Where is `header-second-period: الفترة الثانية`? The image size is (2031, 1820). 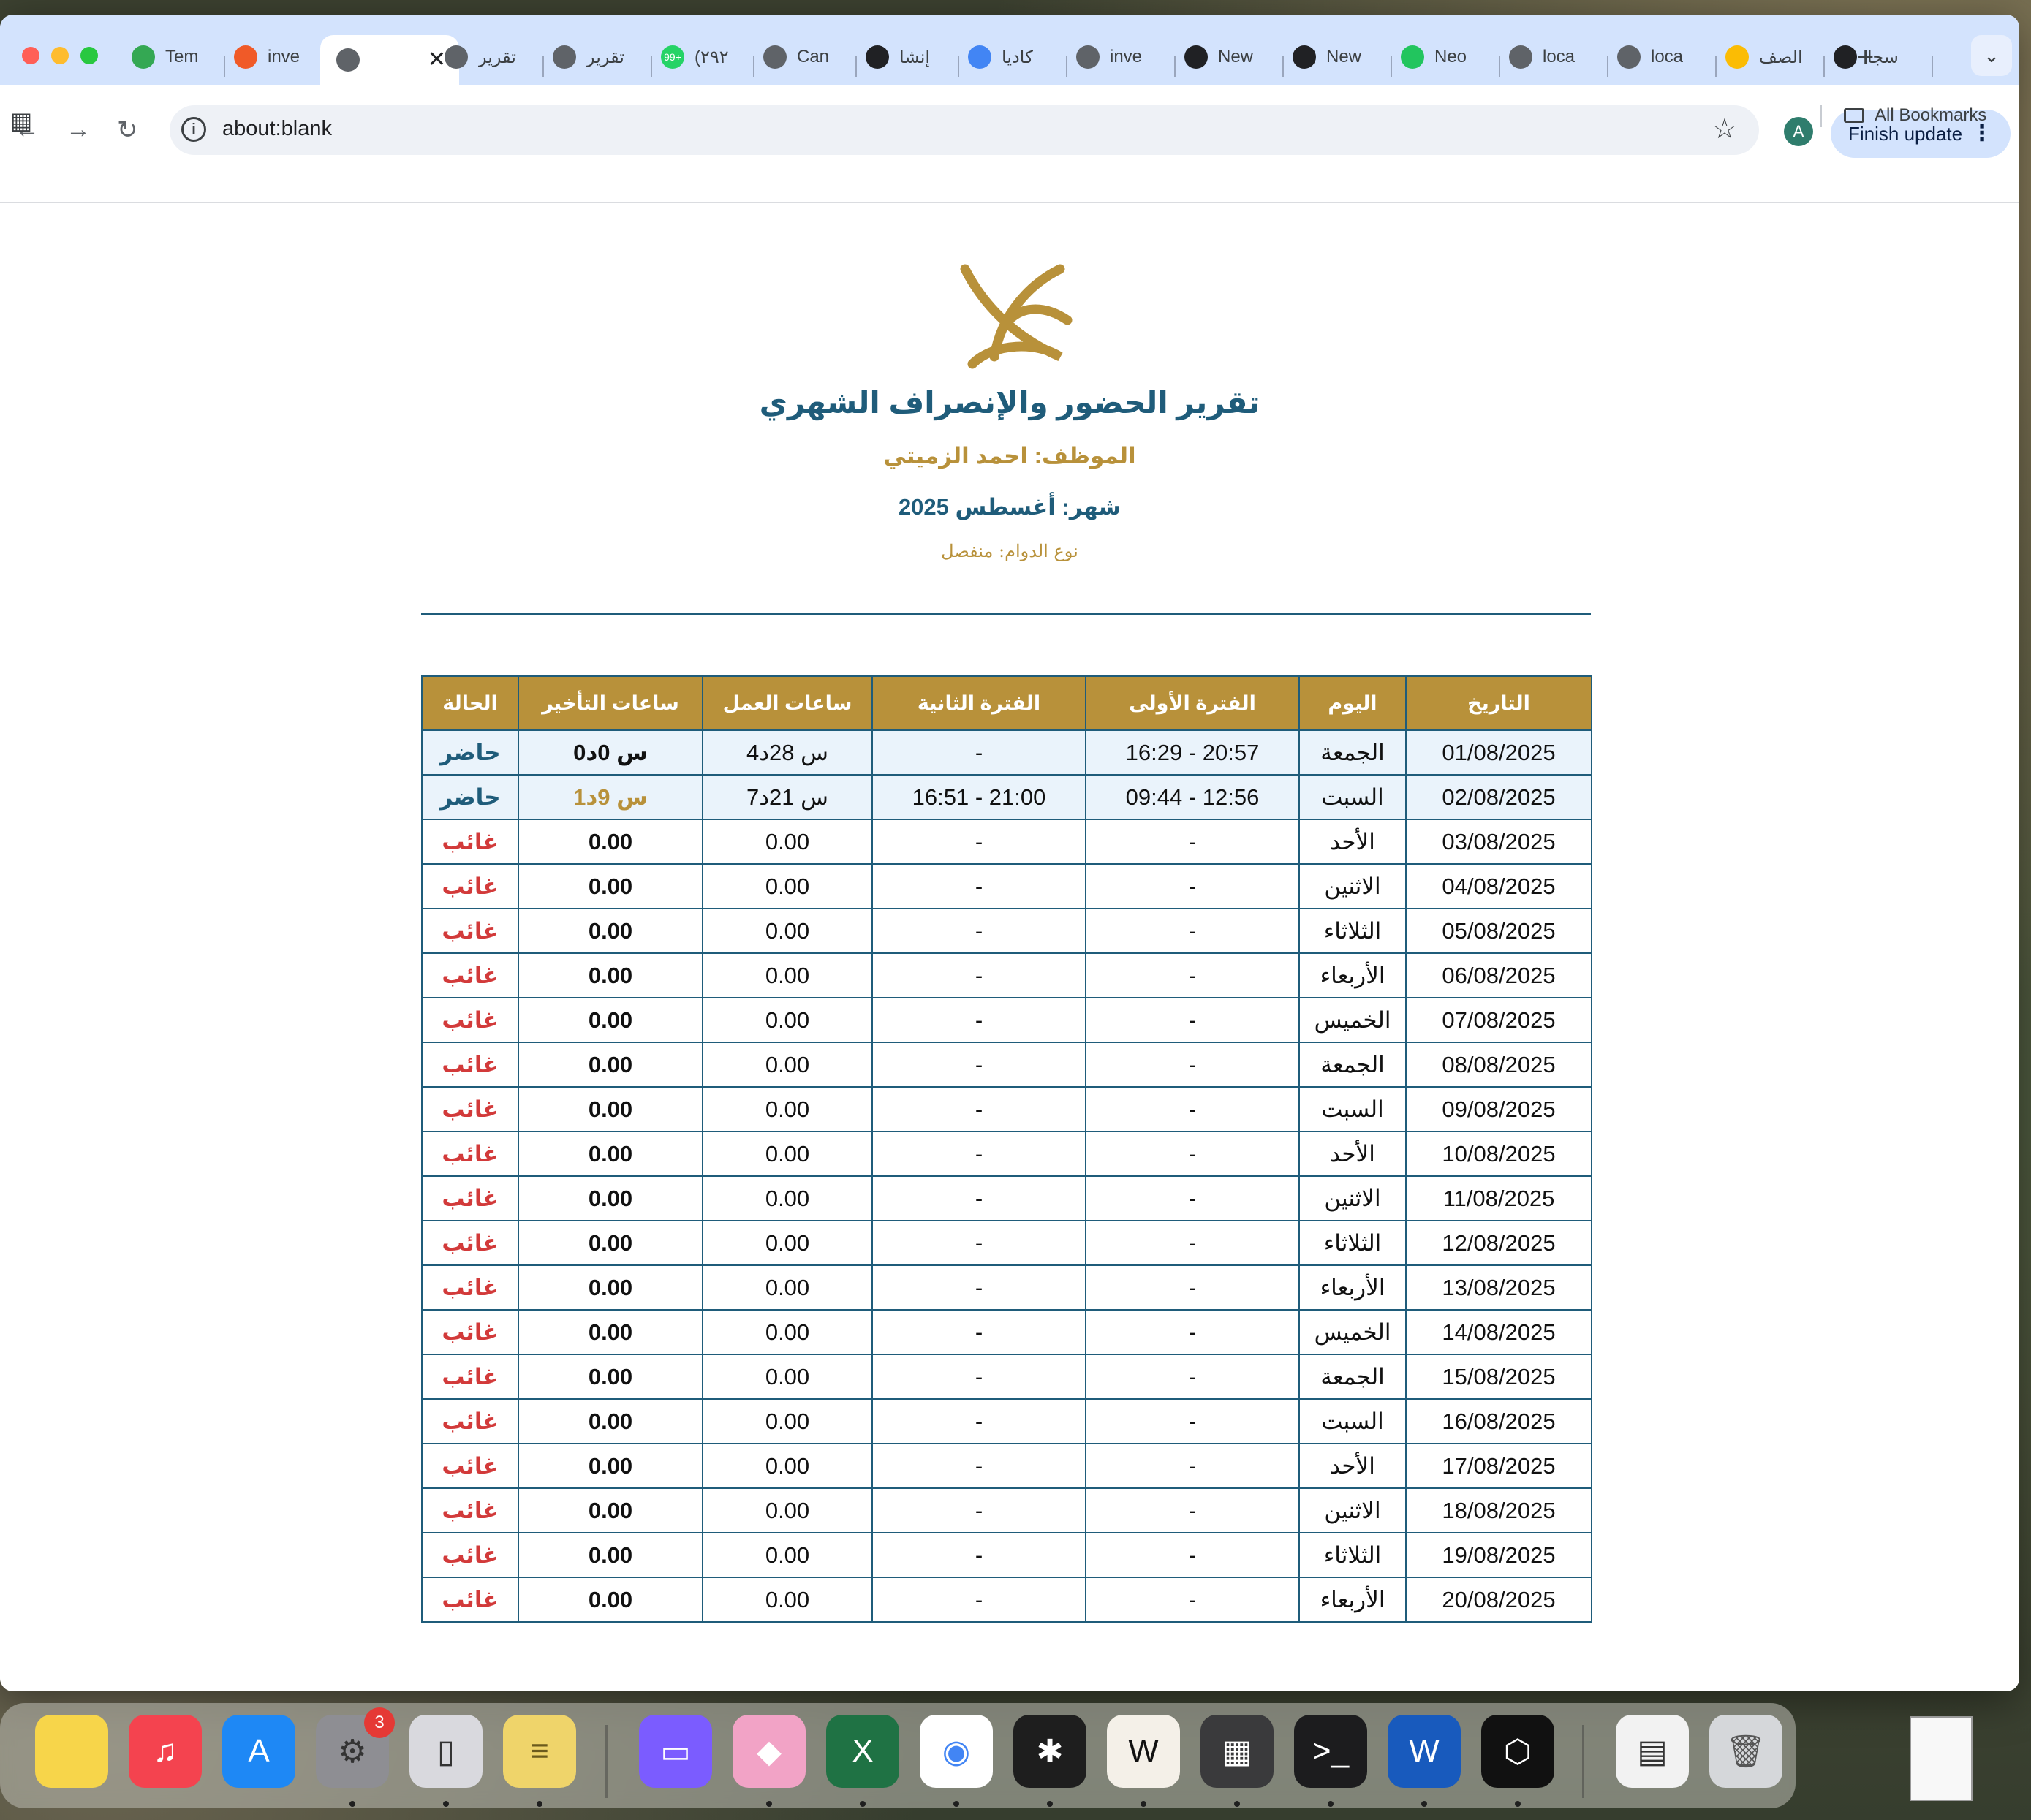
header-second-period: الفترة الثانية is located at coordinates (978, 703).